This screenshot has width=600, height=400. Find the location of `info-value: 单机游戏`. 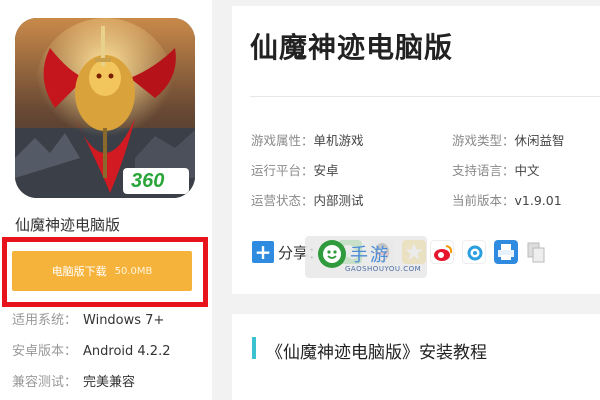

info-value: 单机游戏 is located at coordinates (338, 140).